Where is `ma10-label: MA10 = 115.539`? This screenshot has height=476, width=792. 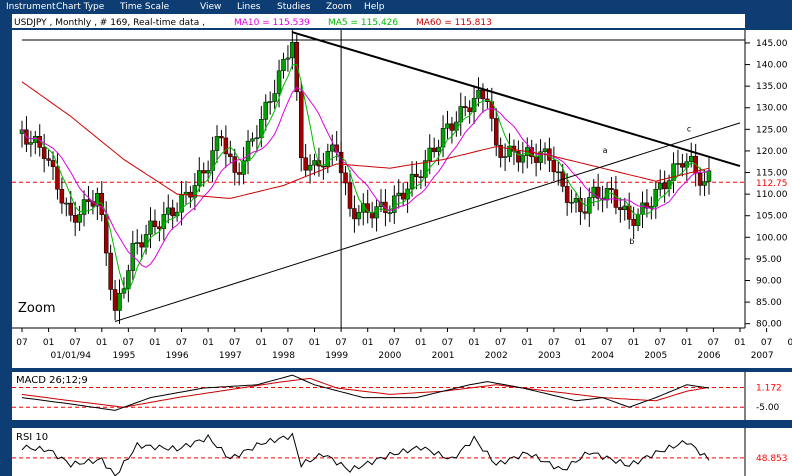
ma10-label: MA10 = 115.539 is located at coordinates (272, 23).